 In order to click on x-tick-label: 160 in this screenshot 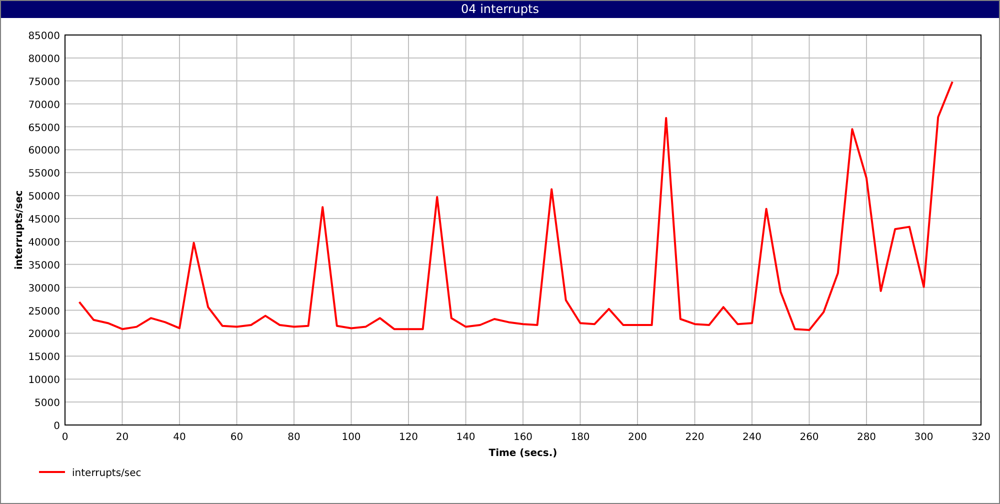, I will do `click(523, 437)`.